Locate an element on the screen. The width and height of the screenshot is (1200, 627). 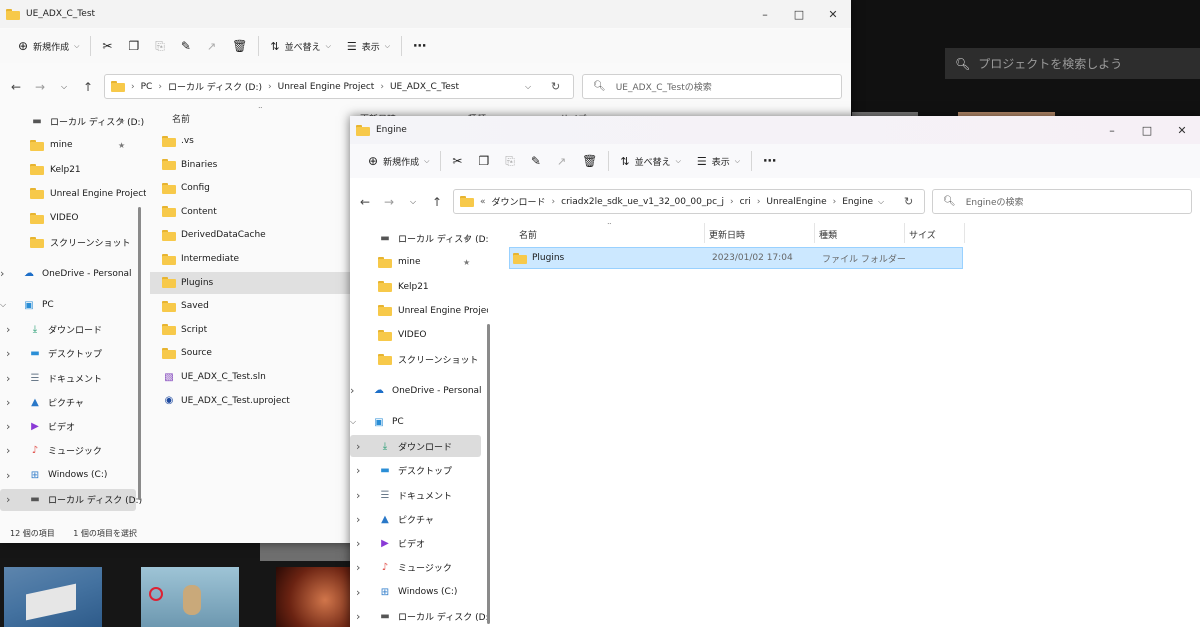
file-row: ◉ UE_ADX_C_Test.uproject is located at coordinates (250, 401).